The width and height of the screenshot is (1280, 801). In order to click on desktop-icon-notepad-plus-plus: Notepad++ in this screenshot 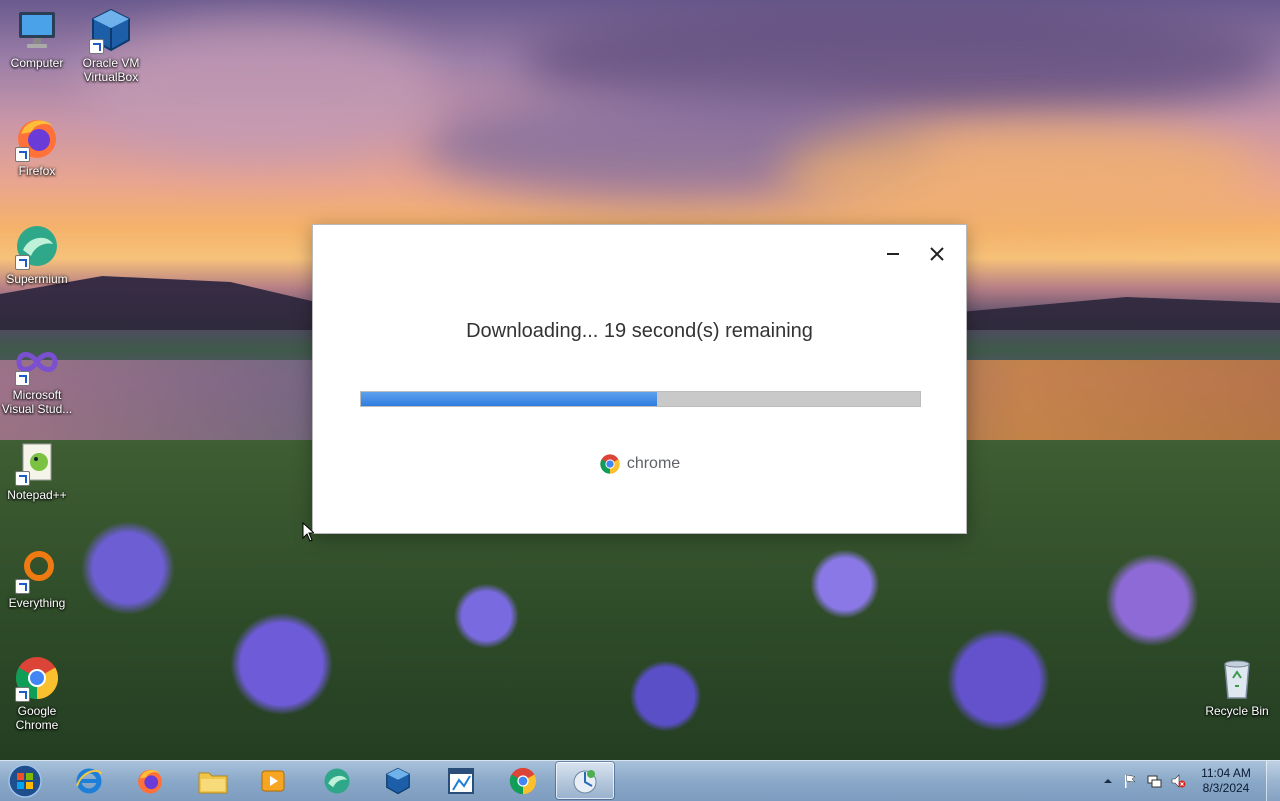, I will do `click(37, 470)`.